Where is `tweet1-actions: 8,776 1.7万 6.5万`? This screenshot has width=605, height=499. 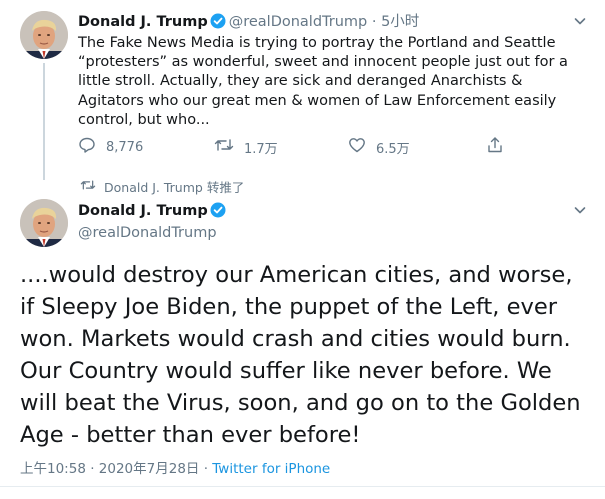 tweet1-actions: 8,776 1.7万 6.5万 is located at coordinates (293, 147).